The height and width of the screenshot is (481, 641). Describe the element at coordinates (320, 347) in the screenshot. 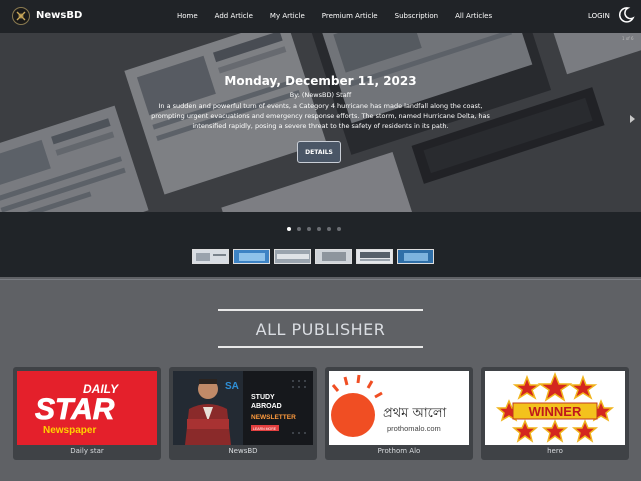

I see `title-rule-bottom` at that location.